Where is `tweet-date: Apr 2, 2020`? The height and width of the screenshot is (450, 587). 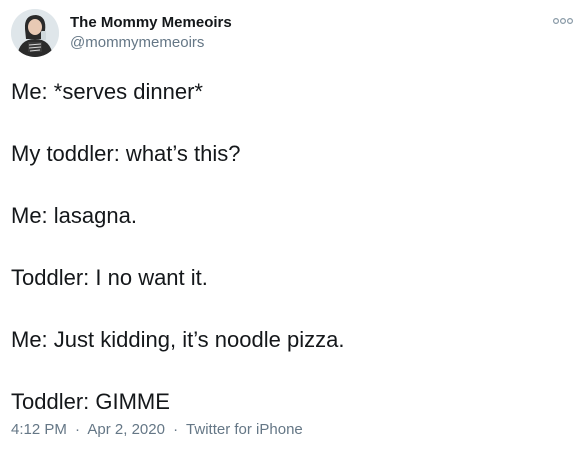
tweet-date: Apr 2, 2020 is located at coordinates (126, 429).